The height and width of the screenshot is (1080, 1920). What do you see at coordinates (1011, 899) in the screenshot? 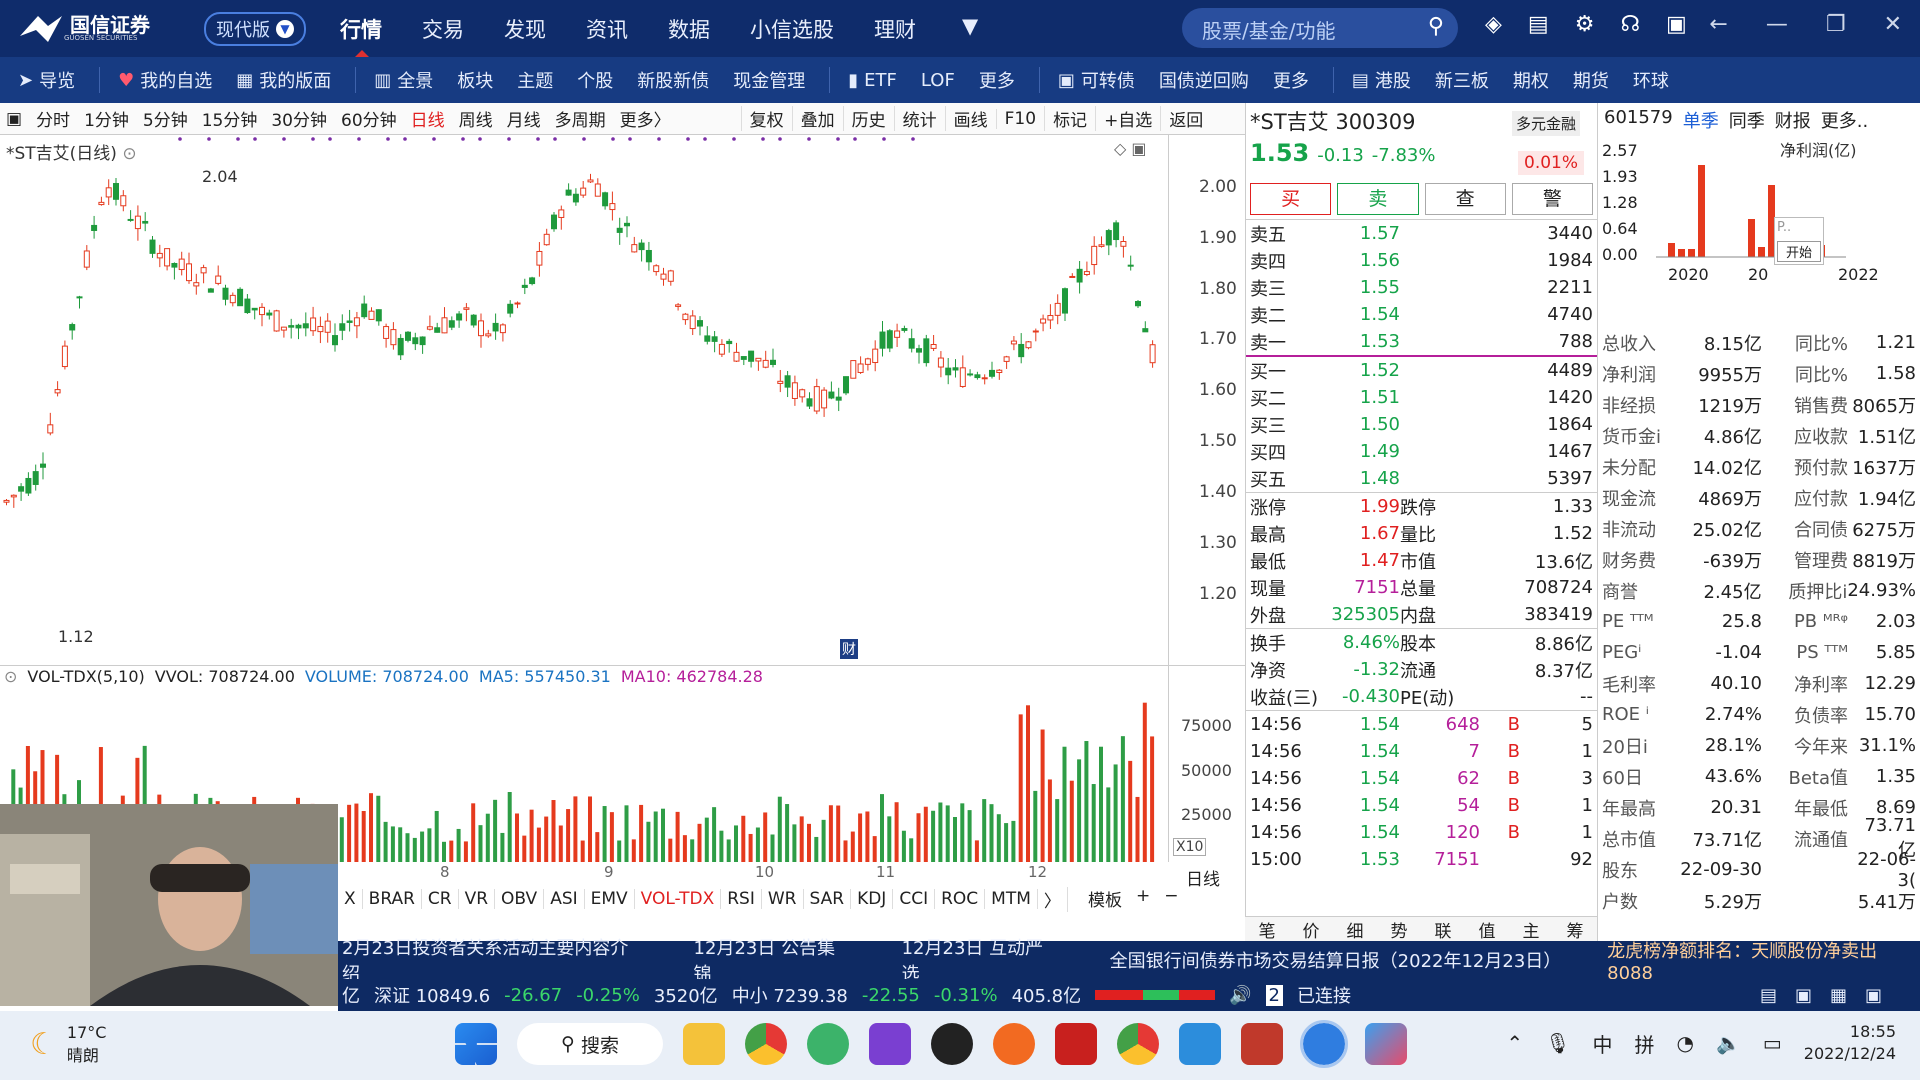
I see `indicator-tab: MTM` at bounding box center [1011, 899].